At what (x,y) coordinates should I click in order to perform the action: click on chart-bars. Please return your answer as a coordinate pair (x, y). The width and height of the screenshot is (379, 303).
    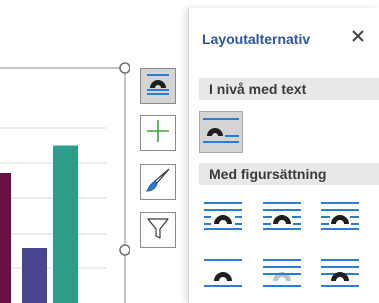
    Looking at the image, I should click on (39, 224).